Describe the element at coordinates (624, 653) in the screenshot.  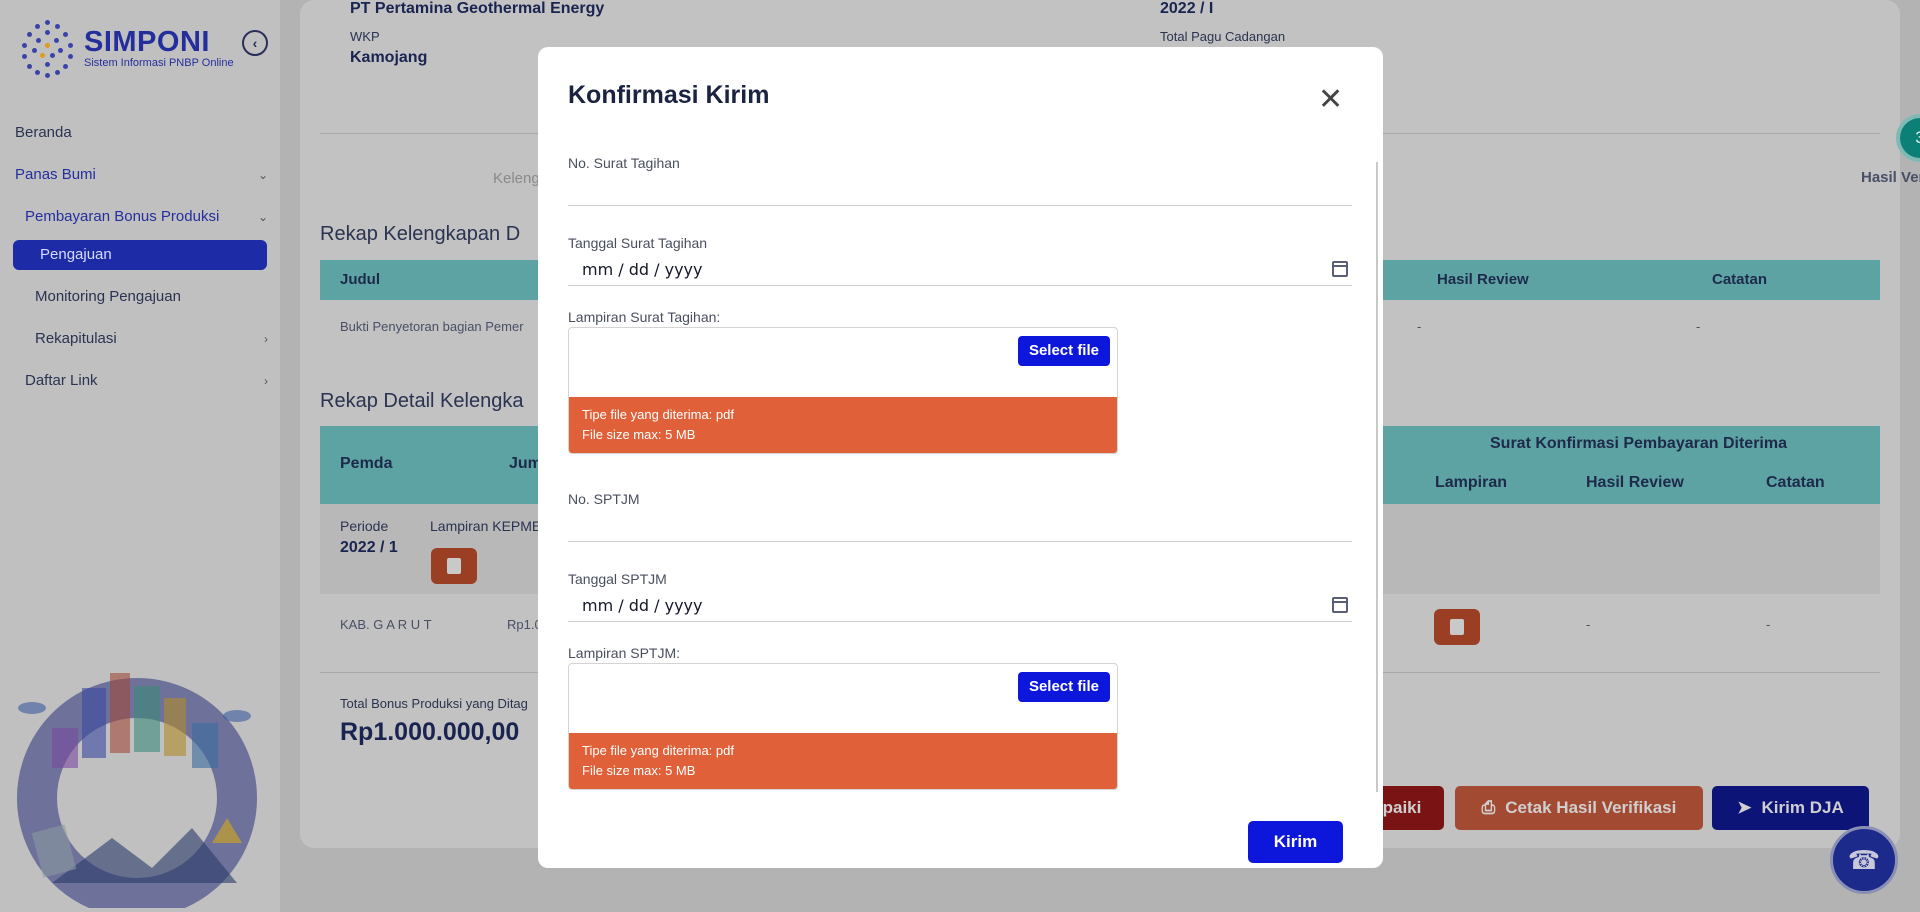
I see `lampiran-sptjm-label: Lampiran SPTJM:` at that location.